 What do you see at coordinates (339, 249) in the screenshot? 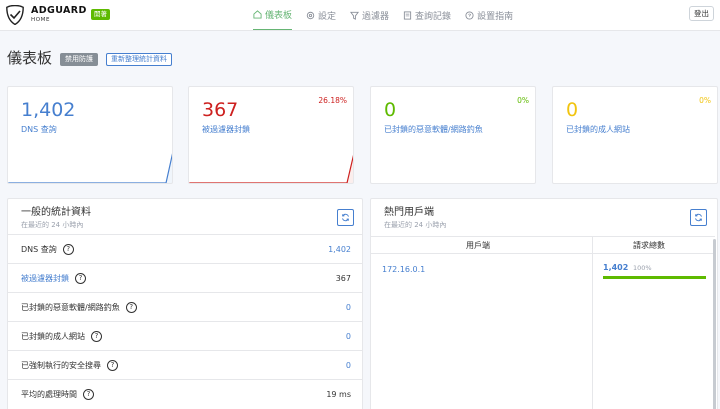
I see `row-value: 1,402` at bounding box center [339, 249].